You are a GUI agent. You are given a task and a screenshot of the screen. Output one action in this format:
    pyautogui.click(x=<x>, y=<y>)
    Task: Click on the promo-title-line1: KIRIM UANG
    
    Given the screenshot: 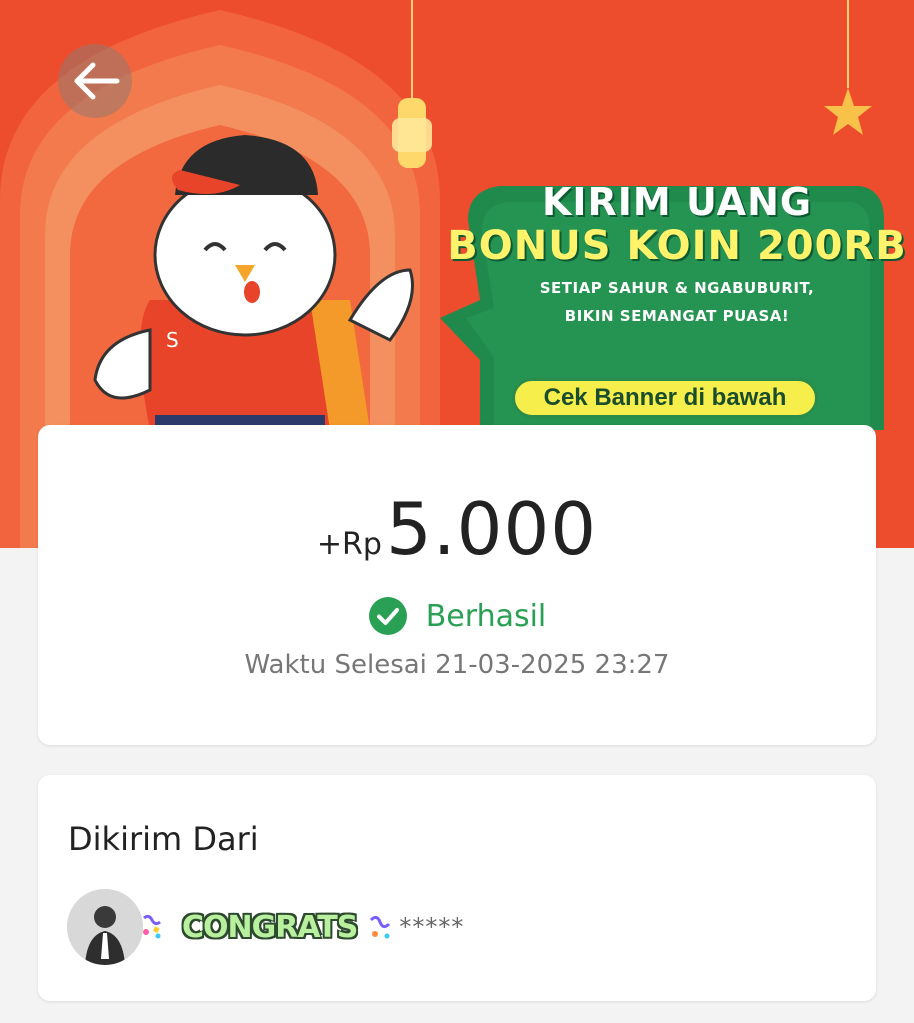 What is the action you would take?
    pyautogui.click(x=677, y=202)
    